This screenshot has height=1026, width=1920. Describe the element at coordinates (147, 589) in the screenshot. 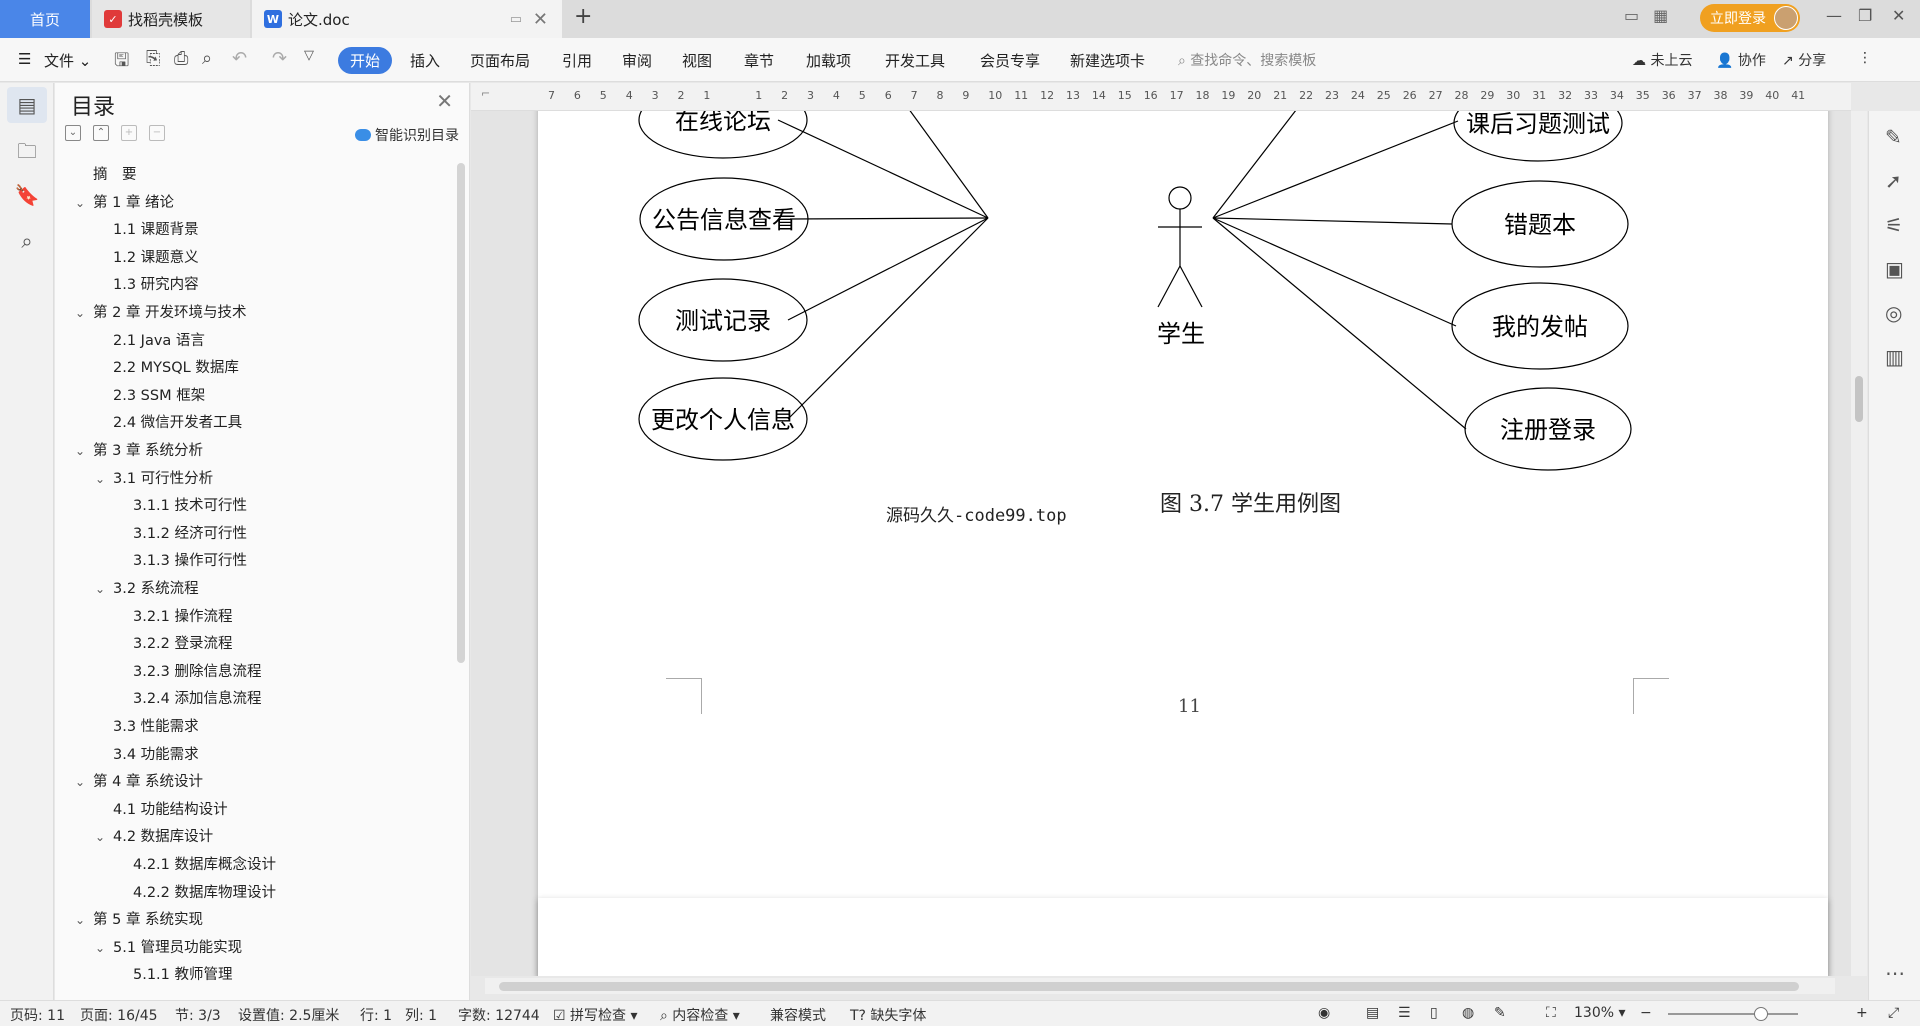

I see `toc-item: ⌄ 3.2 系统流程` at that location.